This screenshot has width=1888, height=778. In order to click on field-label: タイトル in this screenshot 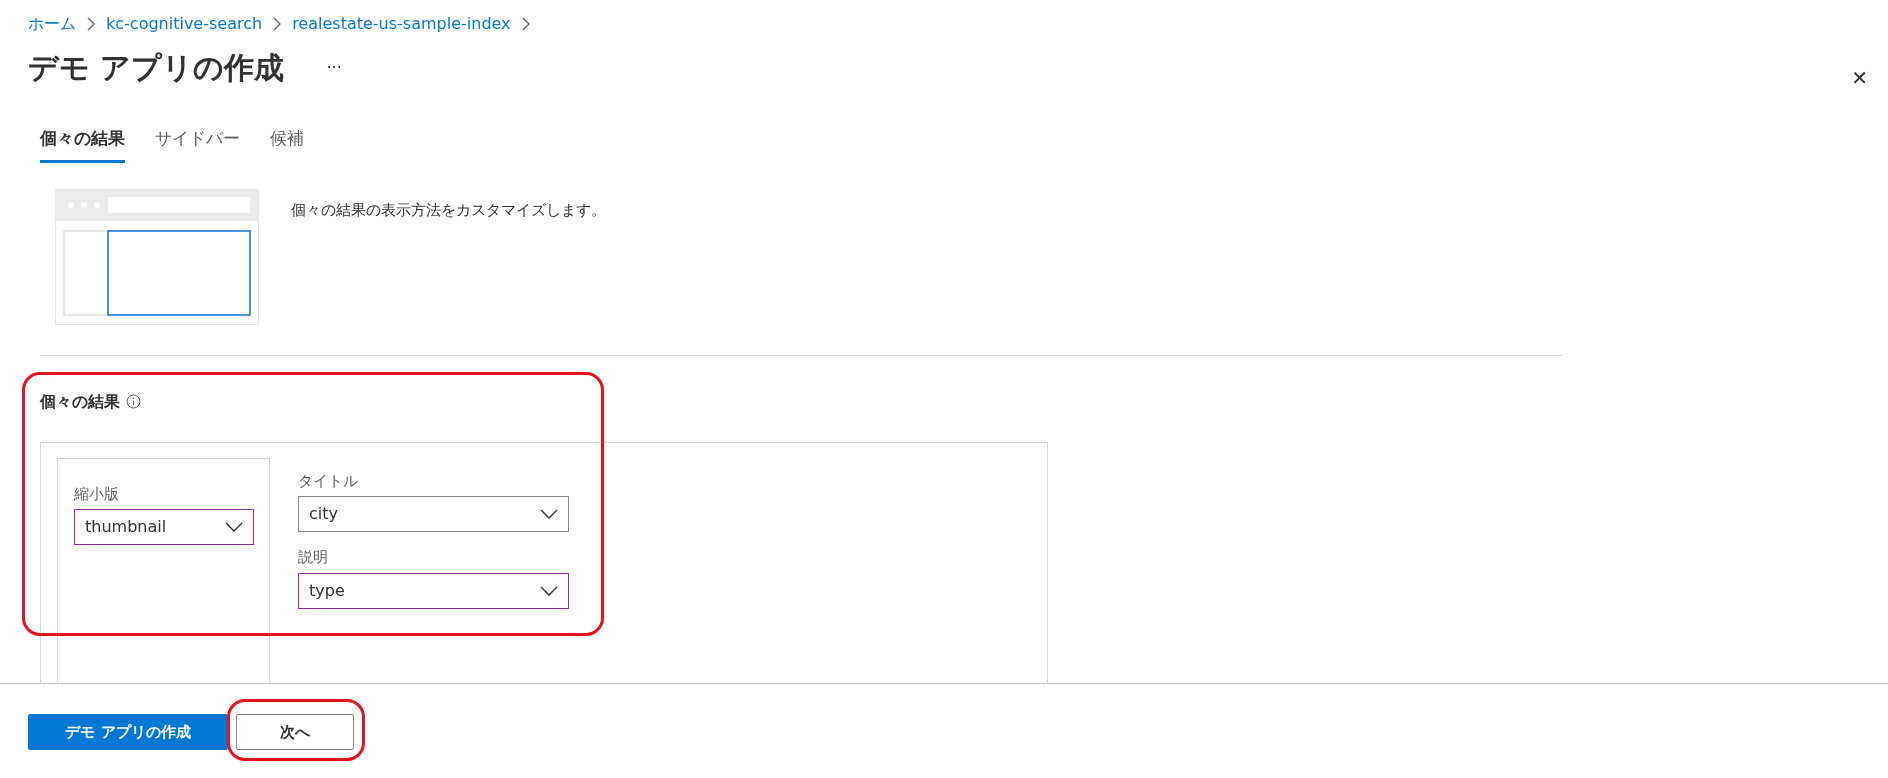, I will do `click(328, 481)`.